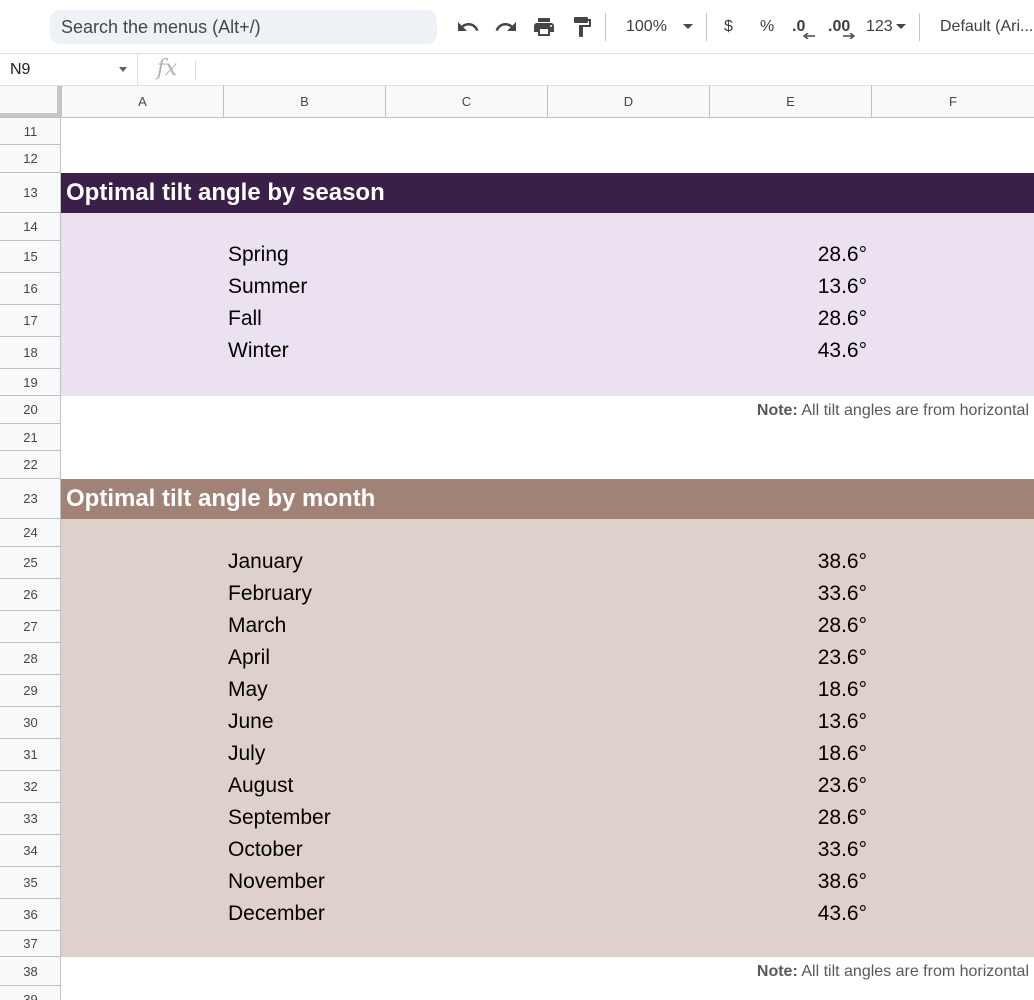 This screenshot has width=1034, height=1000. What do you see at coordinates (777, 971) in the screenshot?
I see `note-label: Note:` at bounding box center [777, 971].